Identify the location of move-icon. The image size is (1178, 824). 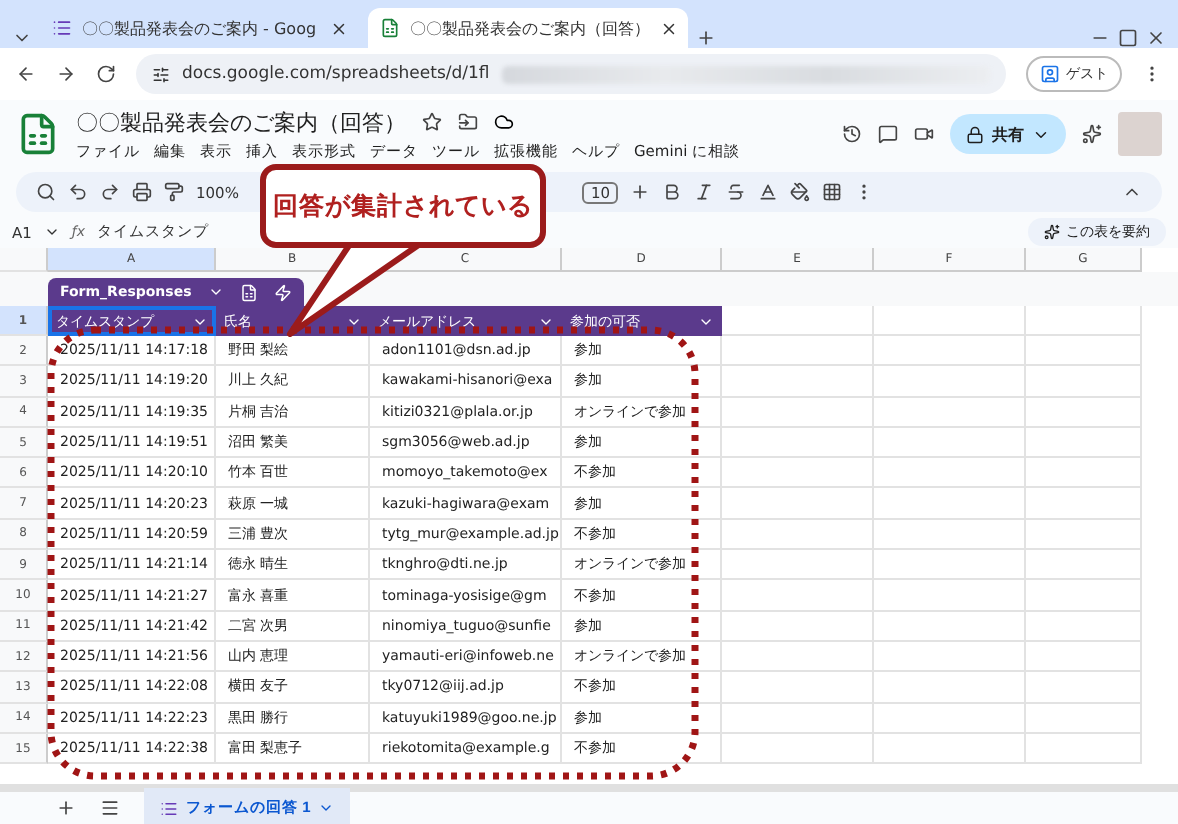
(468, 122).